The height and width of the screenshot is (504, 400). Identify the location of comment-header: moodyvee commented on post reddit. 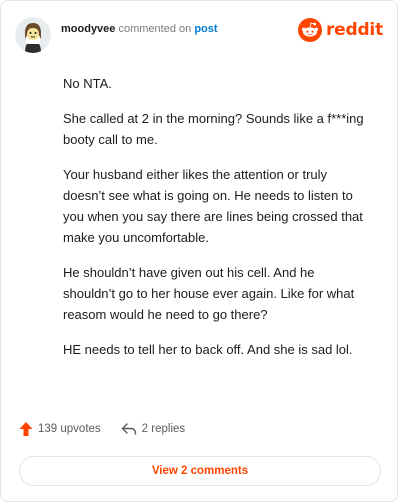
(199, 35).